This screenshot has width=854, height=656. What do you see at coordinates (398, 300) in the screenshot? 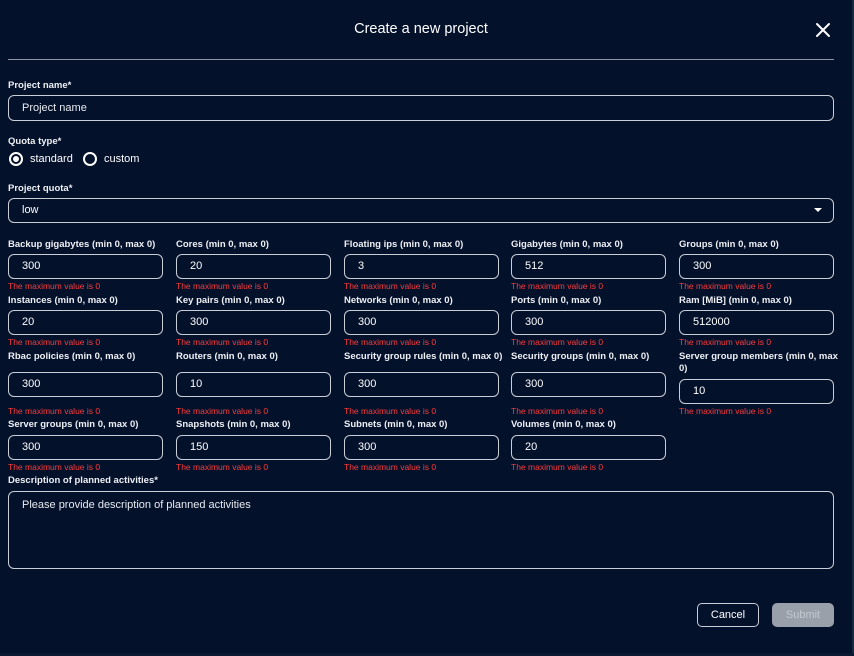
I see `networks-label: Networks (min 0, max 0)` at bounding box center [398, 300].